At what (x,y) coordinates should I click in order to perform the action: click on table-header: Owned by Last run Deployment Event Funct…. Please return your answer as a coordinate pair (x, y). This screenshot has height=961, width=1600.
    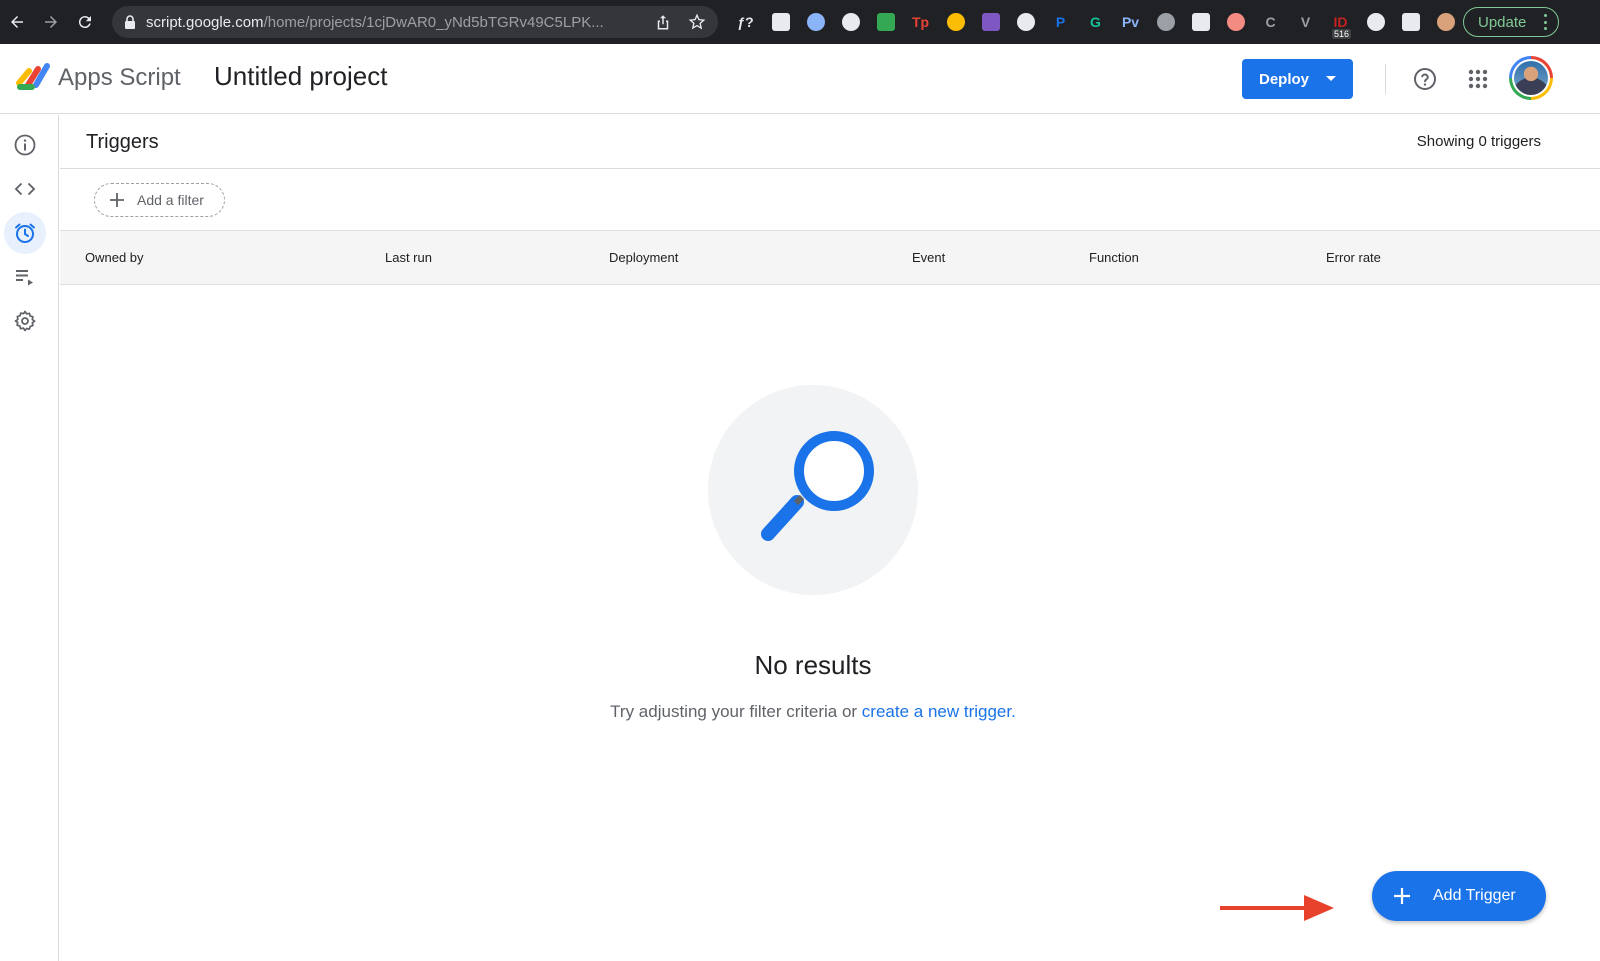
    Looking at the image, I should click on (830, 257).